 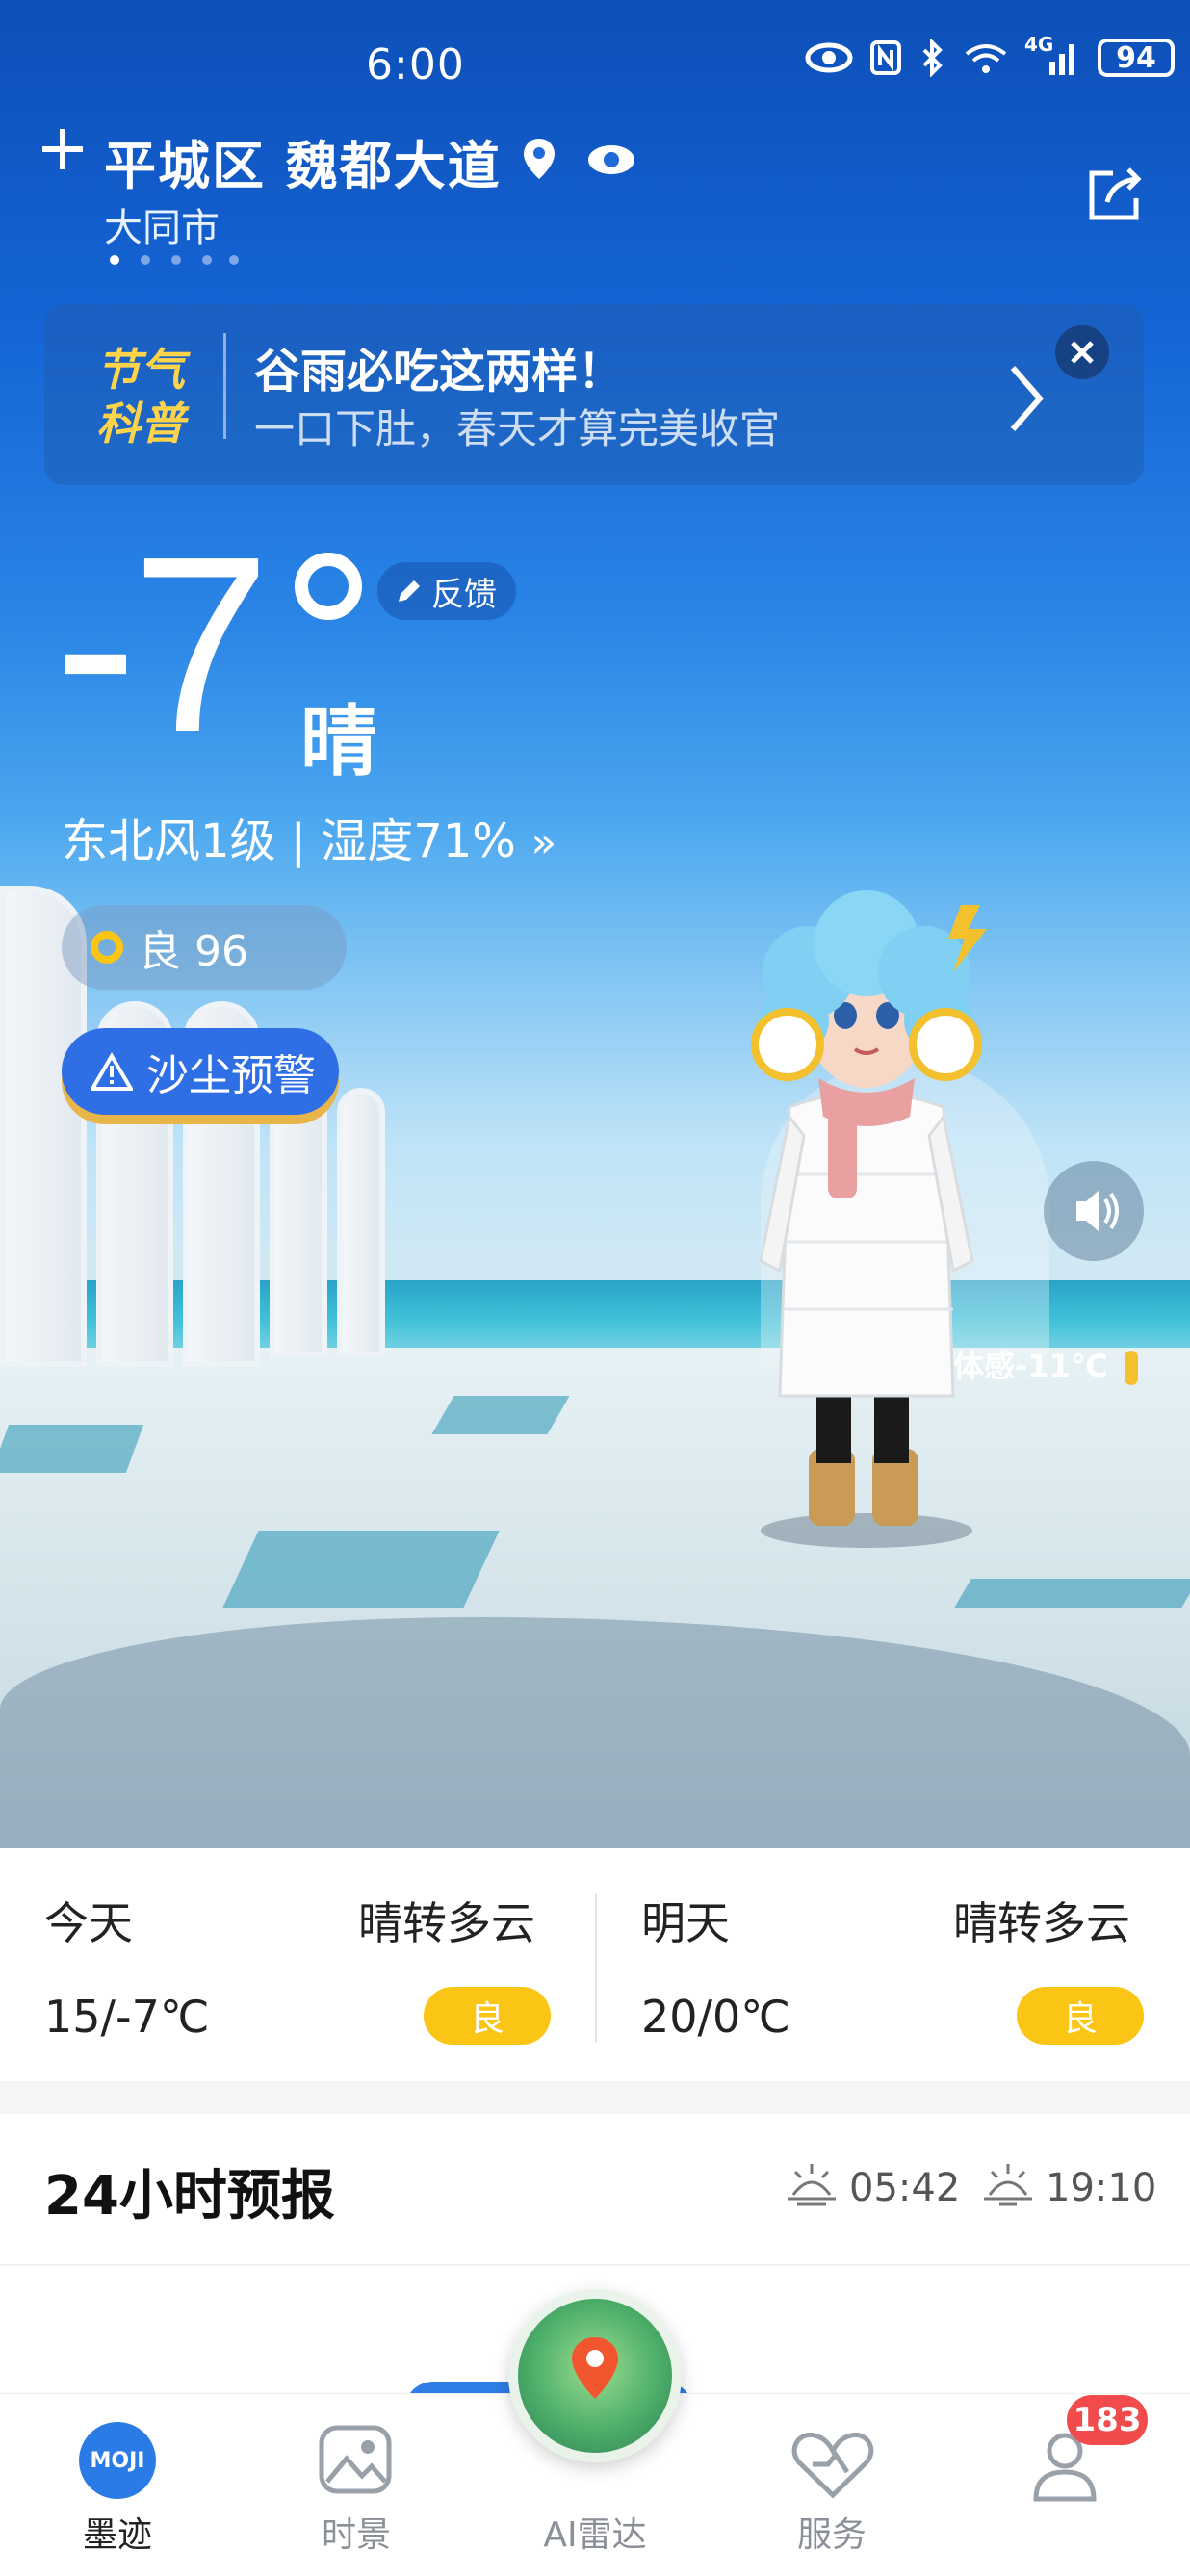 I want to click on feels-like-text: 体感-11℃, so click(x=1030, y=1366).